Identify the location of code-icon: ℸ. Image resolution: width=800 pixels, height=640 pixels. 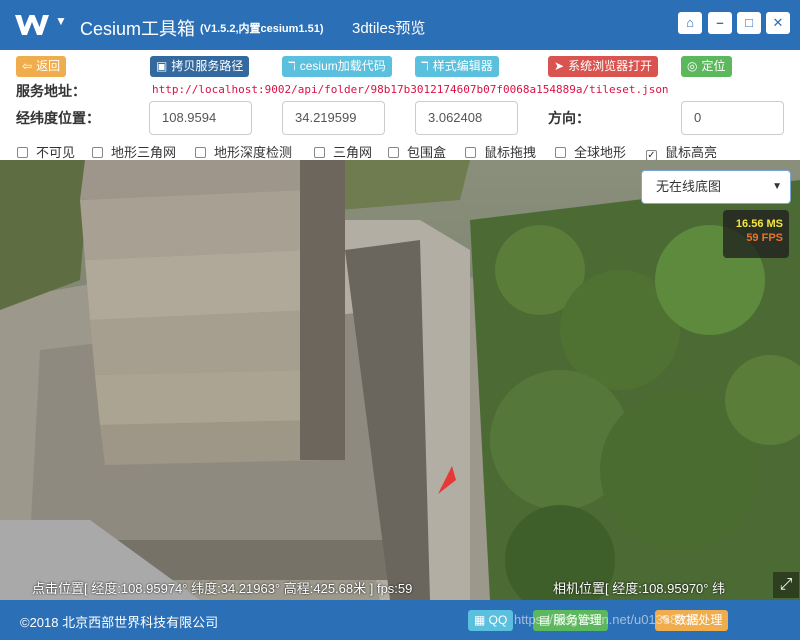
(292, 66).